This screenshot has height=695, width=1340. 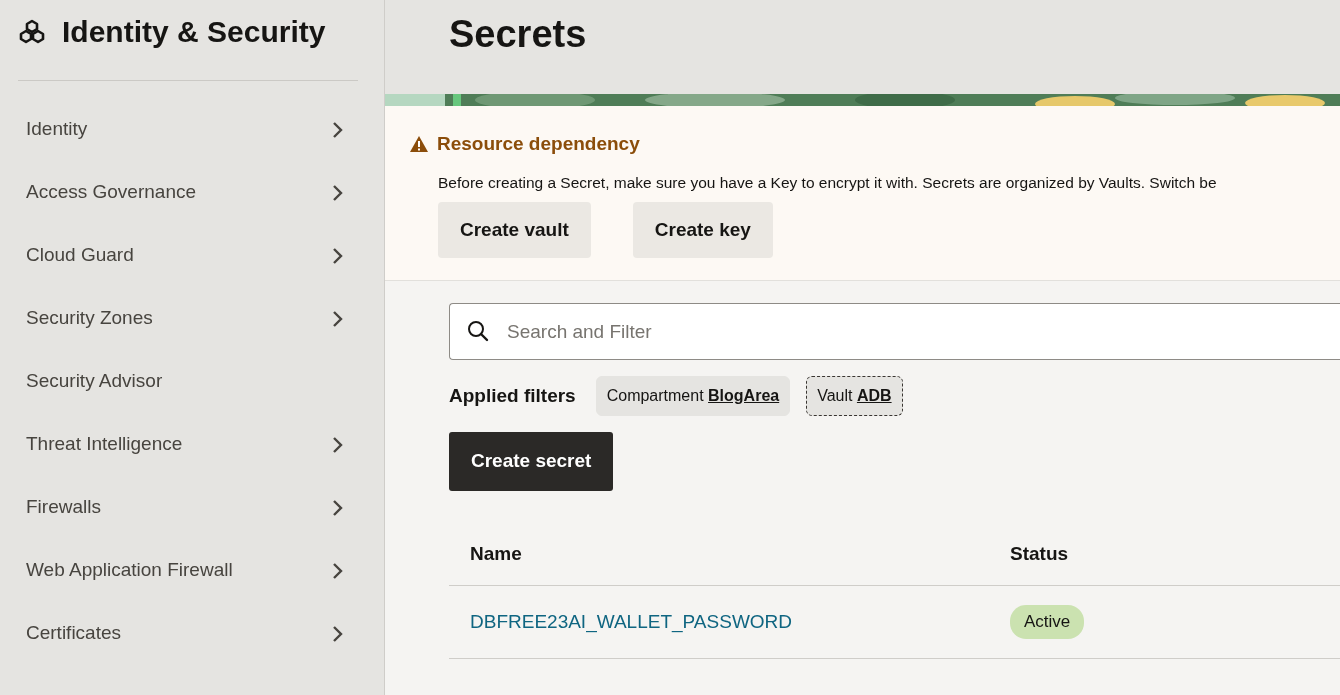 What do you see at coordinates (1039, 553) in the screenshot?
I see `column-header: Status` at bounding box center [1039, 553].